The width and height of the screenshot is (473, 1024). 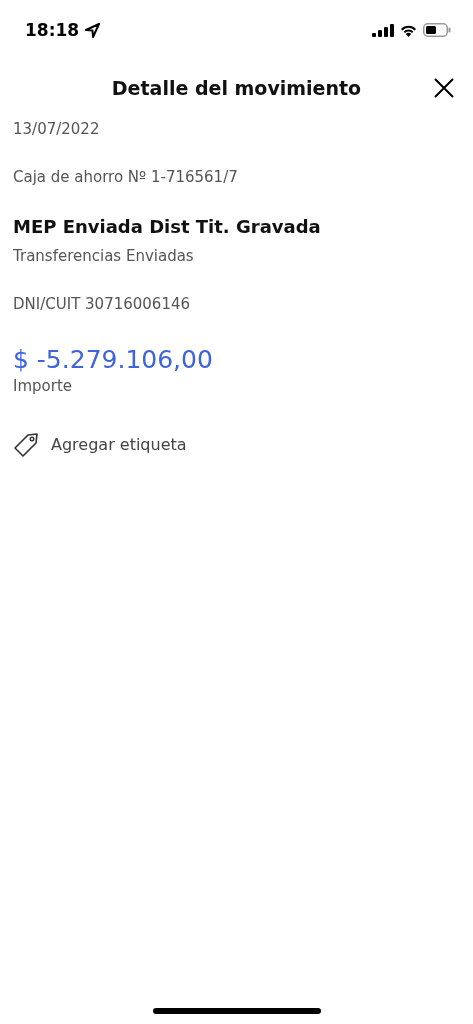 I want to click on amount-label: Importe, so click(x=43, y=386).